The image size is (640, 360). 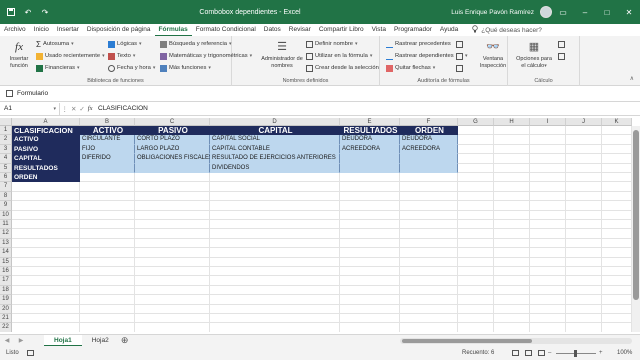 What do you see at coordinates (561, 44) in the screenshot?
I see `calc-now-button` at bounding box center [561, 44].